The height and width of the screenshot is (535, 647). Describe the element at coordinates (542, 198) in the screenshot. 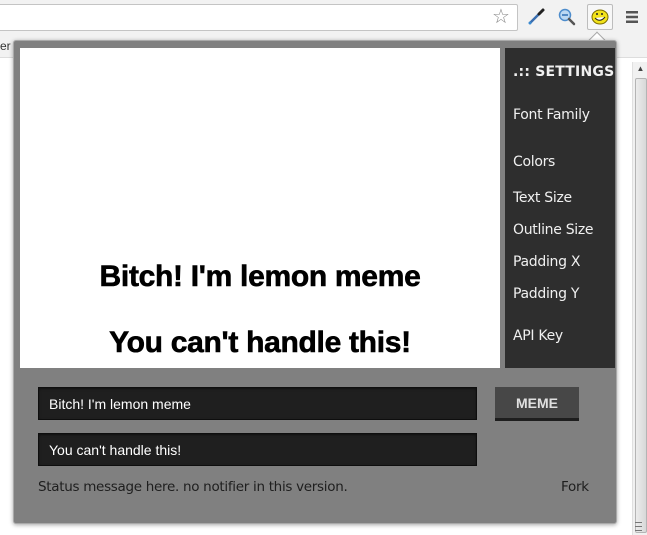

I see `settings-item-text-size: Text Size` at that location.